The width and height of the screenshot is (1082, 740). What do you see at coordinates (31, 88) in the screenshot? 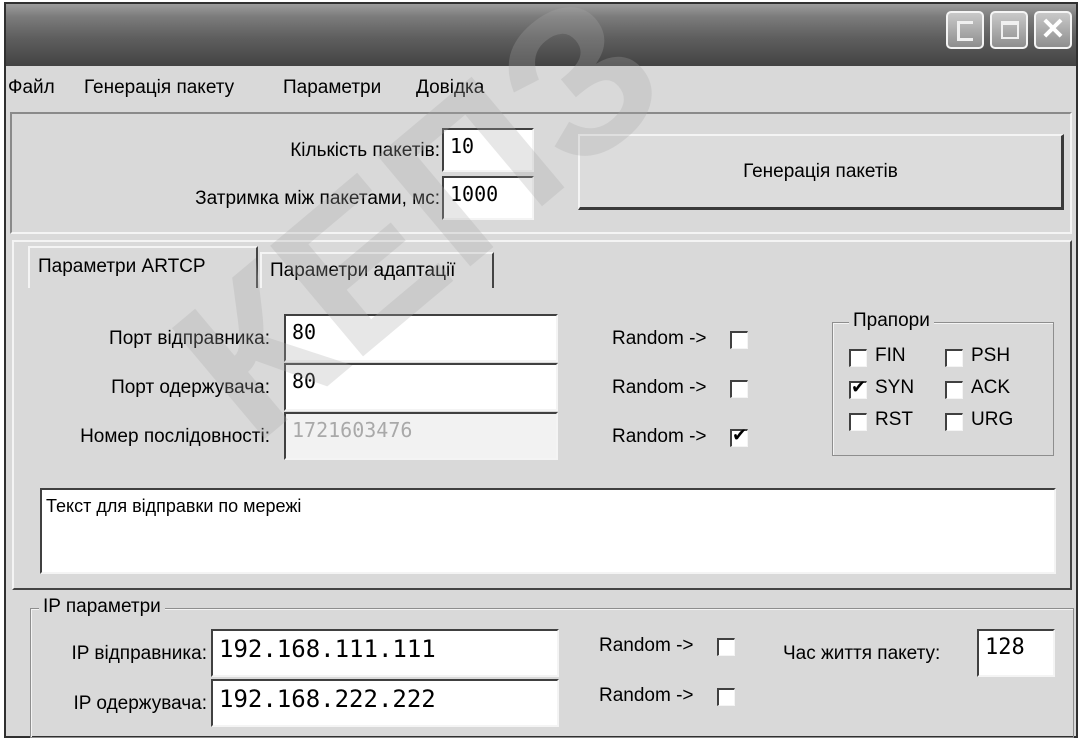
I see `menu-file: Файл` at bounding box center [31, 88].